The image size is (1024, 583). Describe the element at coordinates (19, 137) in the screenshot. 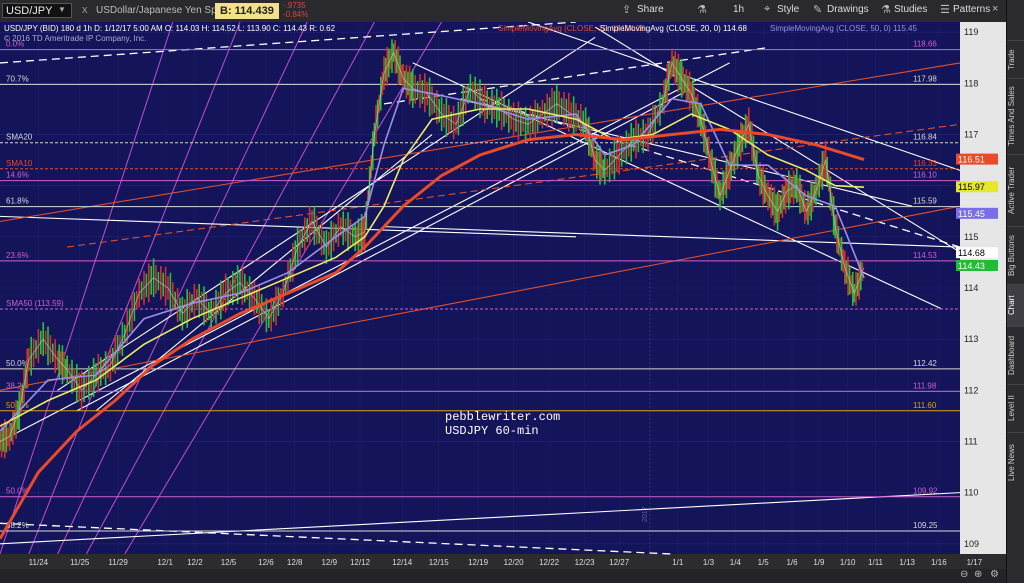

I see `fib-level-label: SMA20` at that location.